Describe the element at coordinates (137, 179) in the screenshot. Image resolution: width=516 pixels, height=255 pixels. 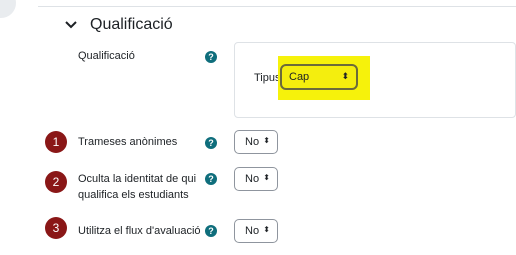
I see `hide-grader-label-line1: Oculta la identitat de qui` at that location.